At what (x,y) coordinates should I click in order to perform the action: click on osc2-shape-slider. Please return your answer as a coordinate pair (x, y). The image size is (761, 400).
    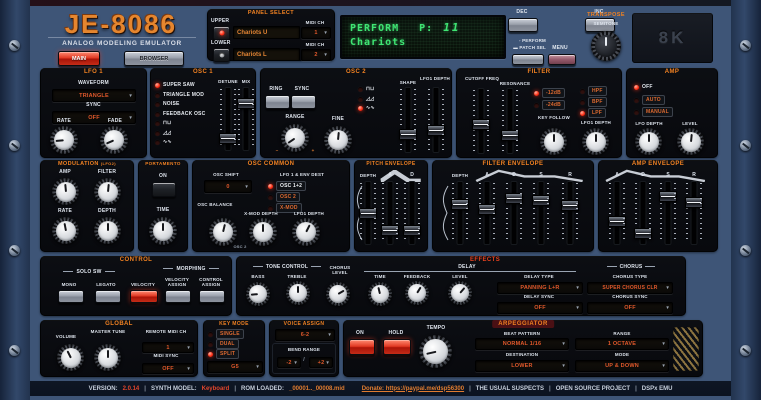
    Looking at the image, I should click on (408, 120).